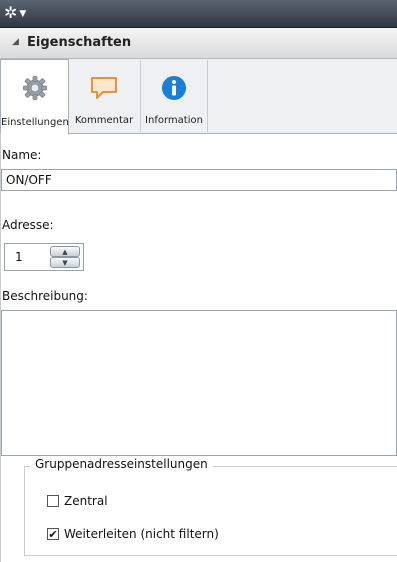  I want to click on zentral-checkbox, so click(53, 501).